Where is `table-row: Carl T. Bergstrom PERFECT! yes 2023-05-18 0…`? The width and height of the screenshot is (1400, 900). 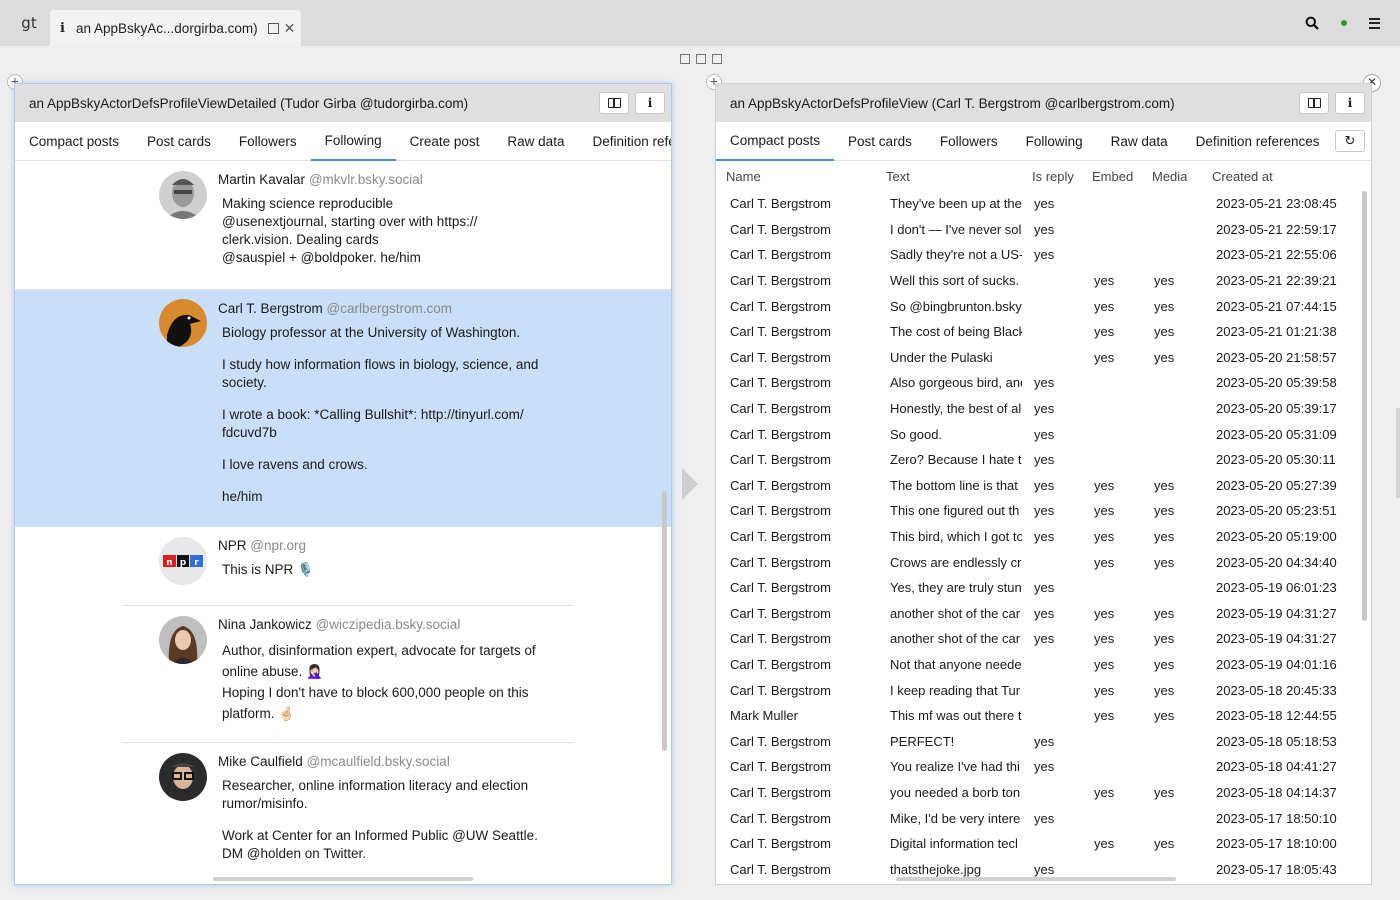 table-row: Carl T. Bergstrom PERFECT! yes 2023-05-18 0… is located at coordinates (1036, 741).